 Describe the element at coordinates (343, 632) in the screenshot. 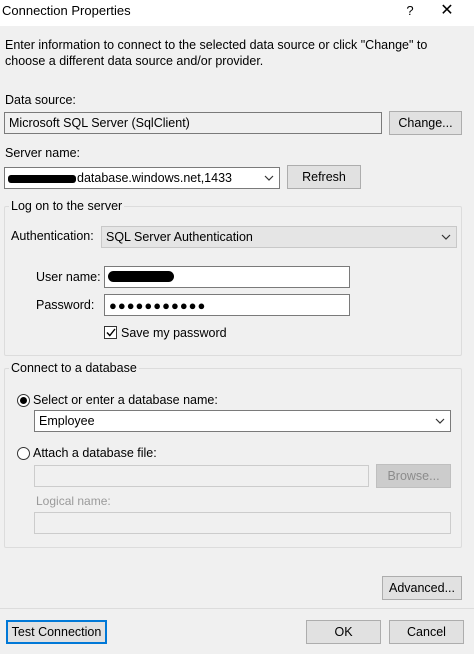

I see `ok-button: OK` at that location.